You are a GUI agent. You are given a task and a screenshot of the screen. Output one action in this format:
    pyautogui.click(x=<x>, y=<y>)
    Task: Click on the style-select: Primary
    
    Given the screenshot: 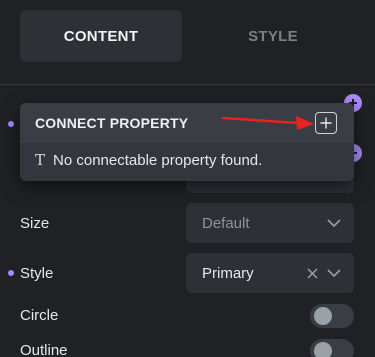 What is the action you would take?
    pyautogui.click(x=270, y=273)
    